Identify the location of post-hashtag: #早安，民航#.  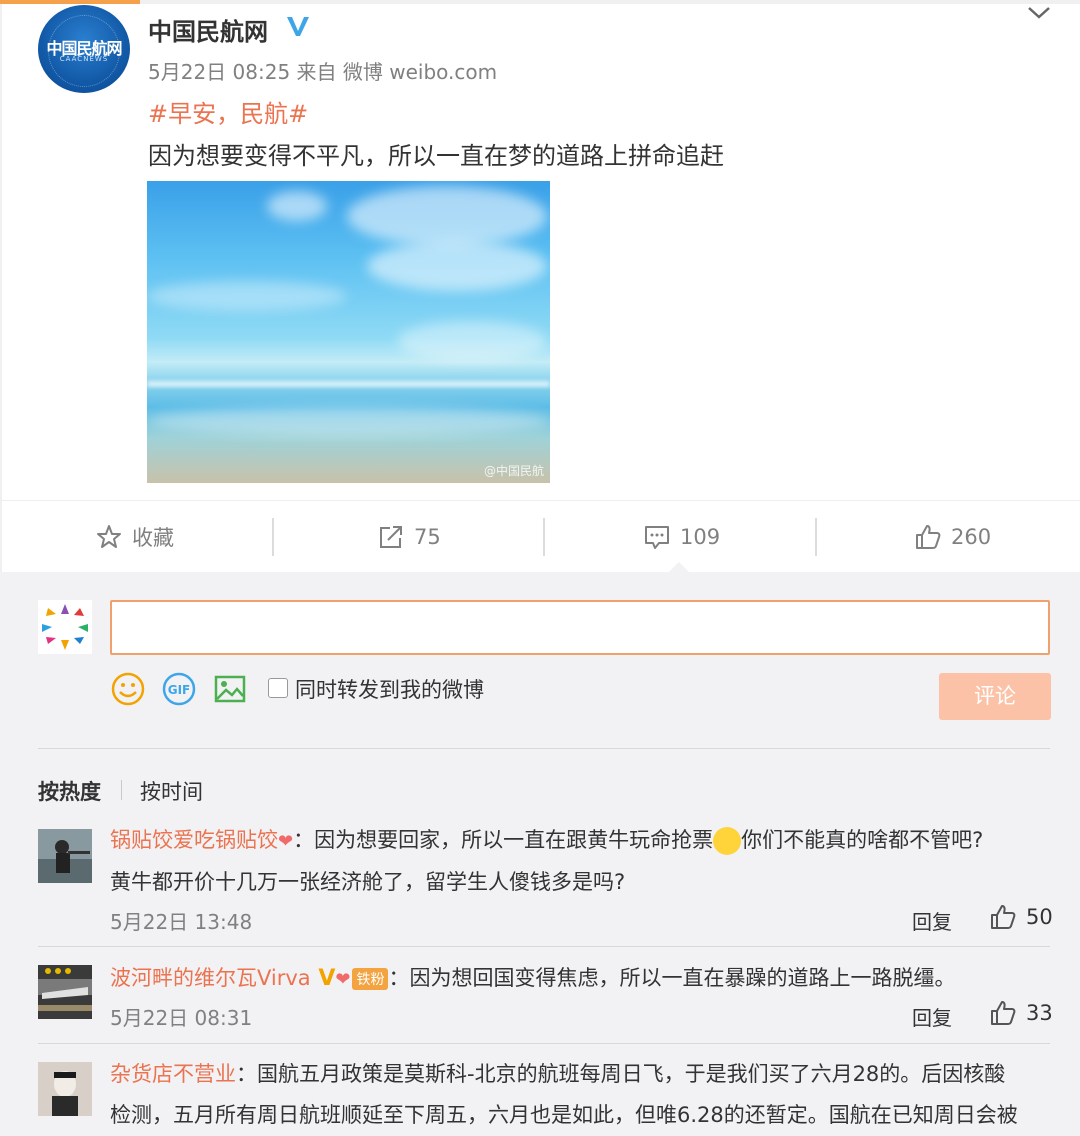
(228, 111).